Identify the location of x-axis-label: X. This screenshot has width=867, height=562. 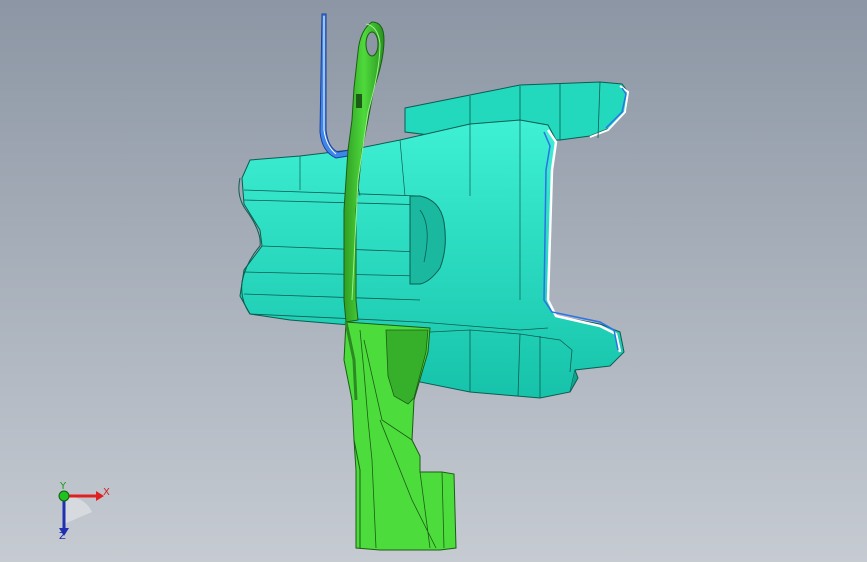
(106, 492).